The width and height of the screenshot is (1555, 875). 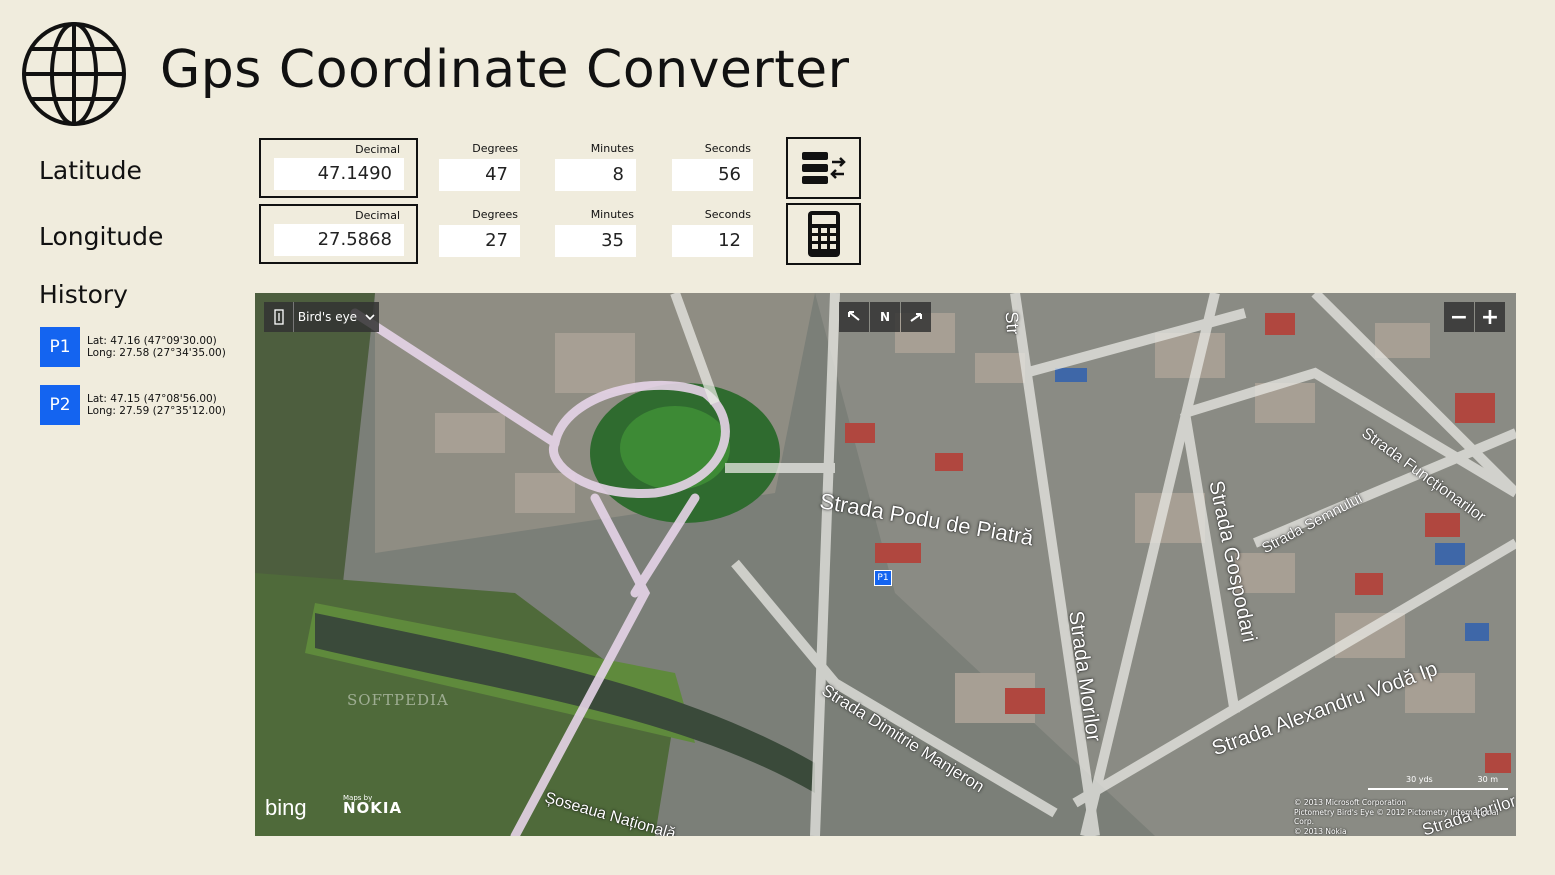 What do you see at coordinates (74, 74) in the screenshot?
I see `globe-icon` at bounding box center [74, 74].